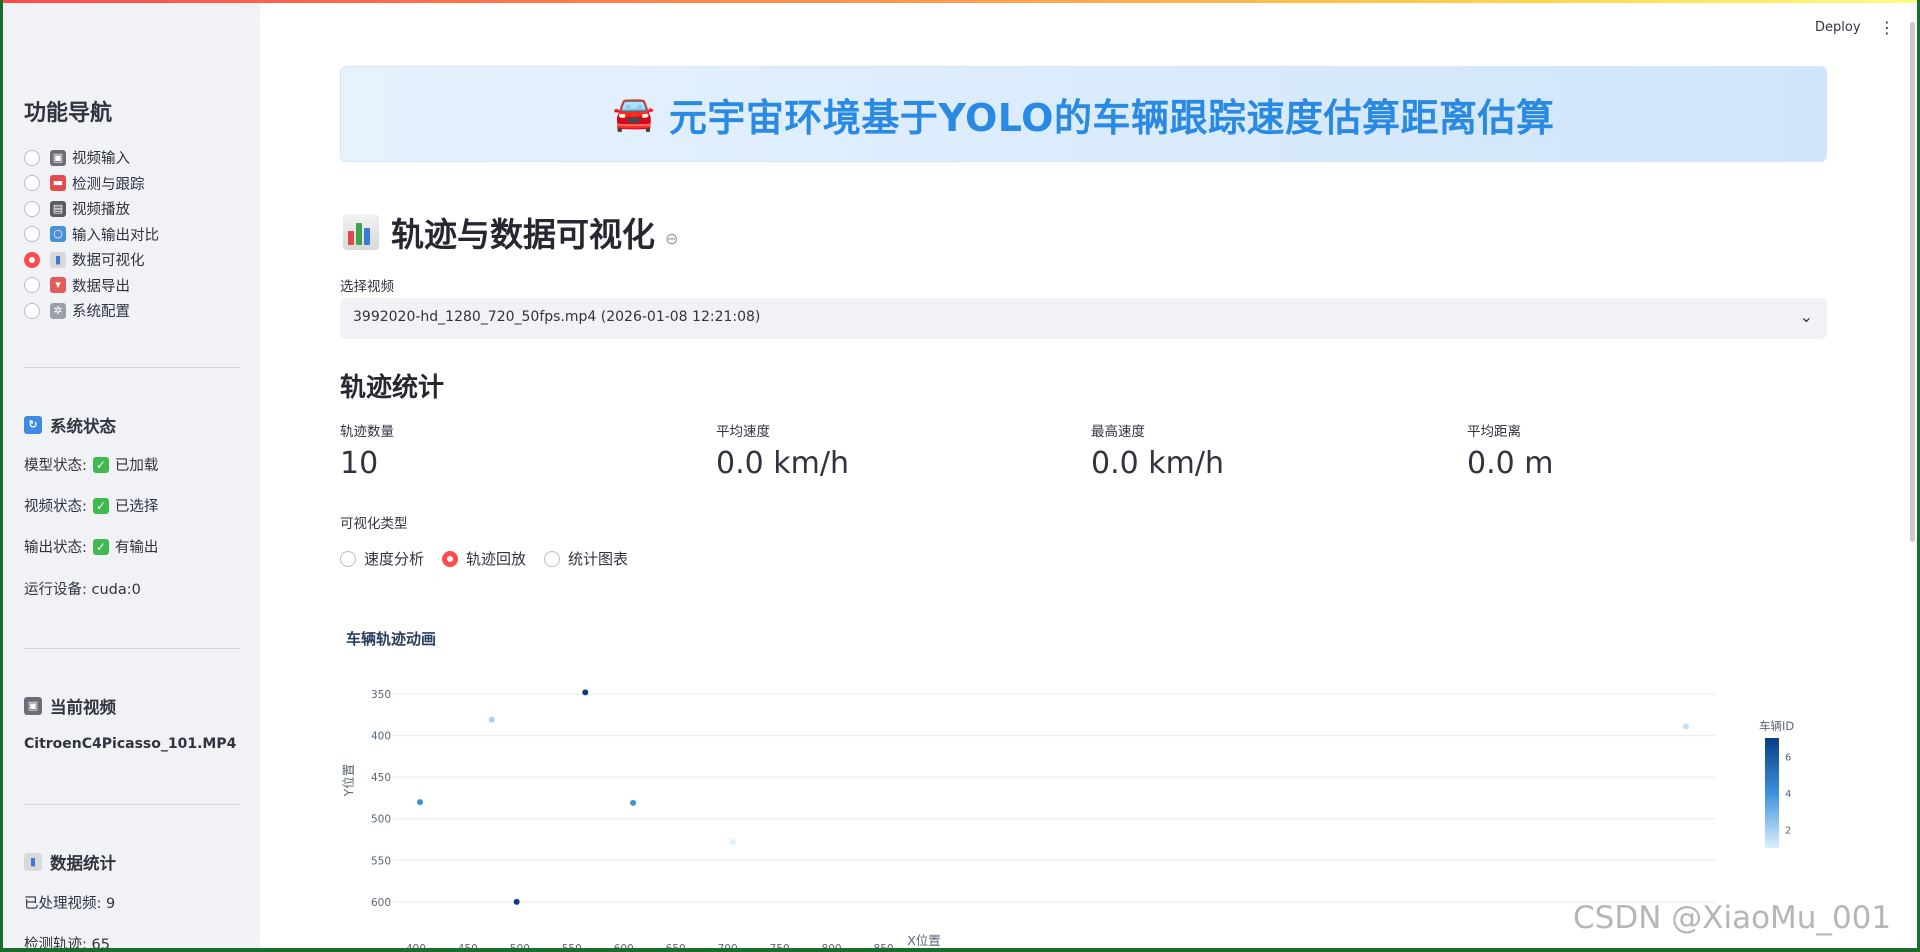 The width and height of the screenshot is (1920, 952). What do you see at coordinates (381, 903) in the screenshot?
I see `y-tick-label: 600` at bounding box center [381, 903].